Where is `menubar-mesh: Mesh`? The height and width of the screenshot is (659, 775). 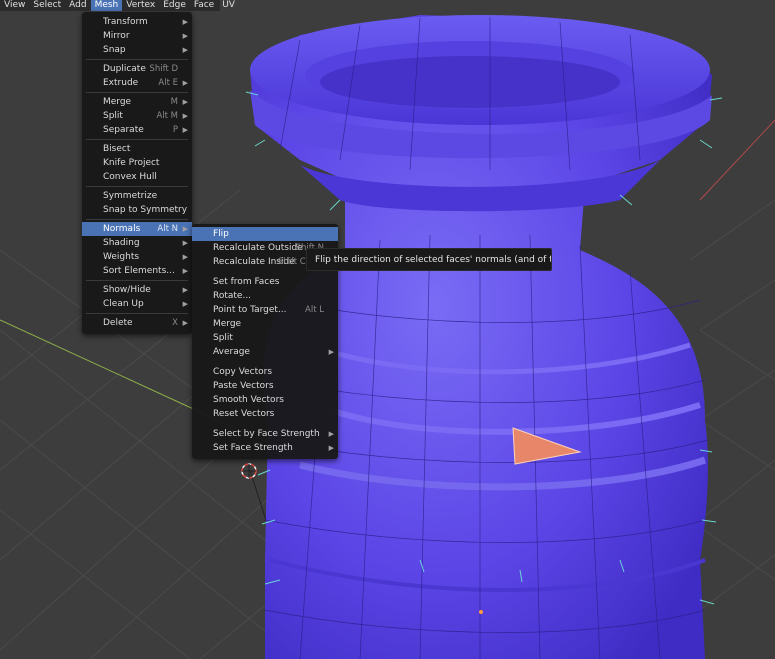 menubar-mesh: Mesh is located at coordinates (106, 5).